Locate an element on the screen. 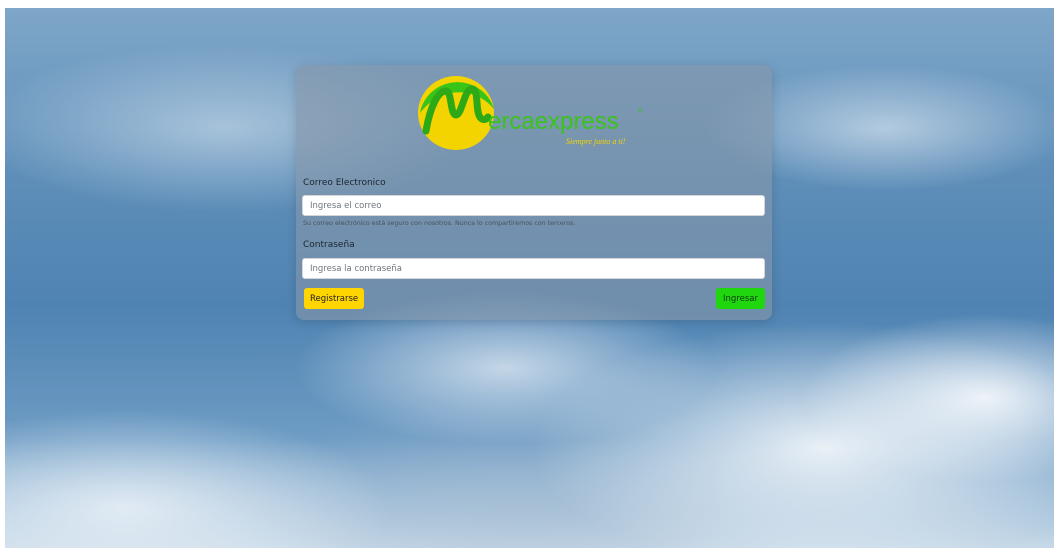 The height and width of the screenshot is (548, 1054). register-button: Registrarse is located at coordinates (334, 298).